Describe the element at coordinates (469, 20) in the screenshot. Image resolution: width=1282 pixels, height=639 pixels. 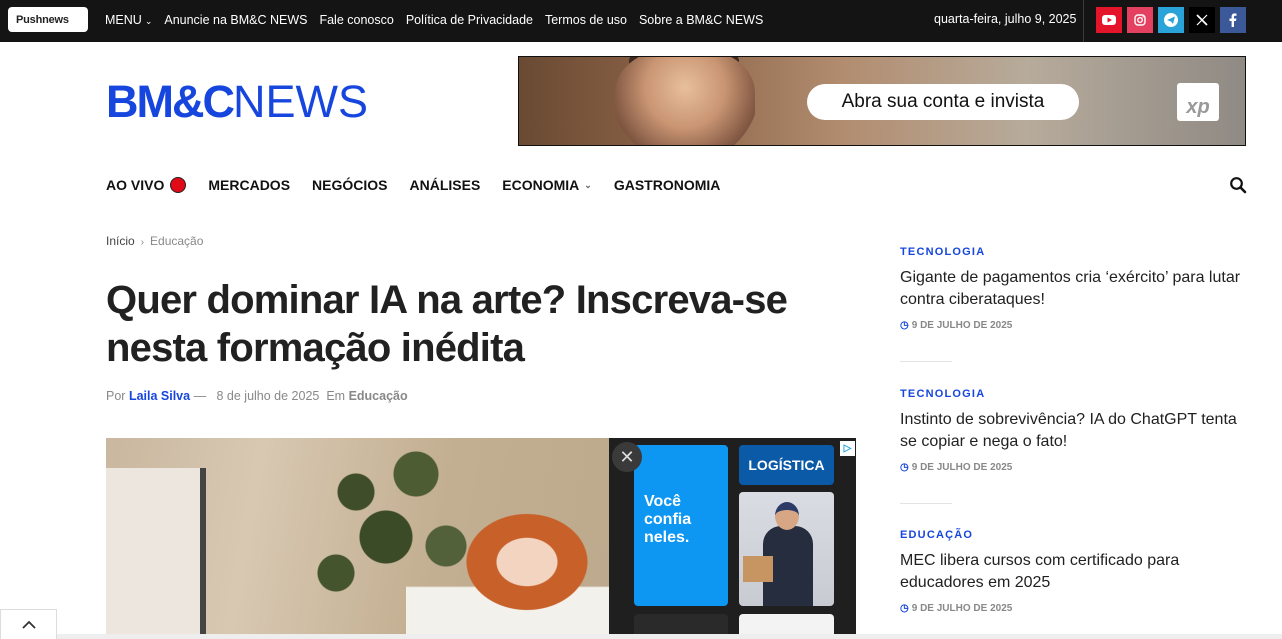
I see `top-link-privacy: Política de Privacidade` at that location.